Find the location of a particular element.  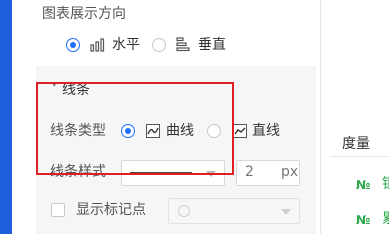

line-type-straight-label: 直线 is located at coordinates (266, 131).